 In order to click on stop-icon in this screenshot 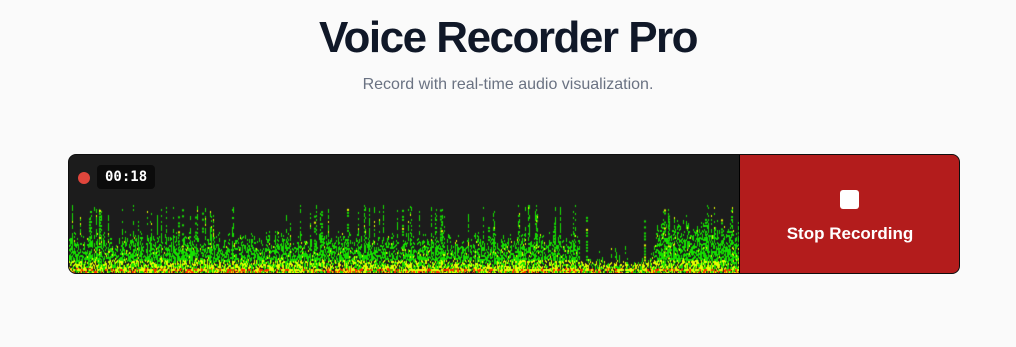, I will do `click(849, 199)`.